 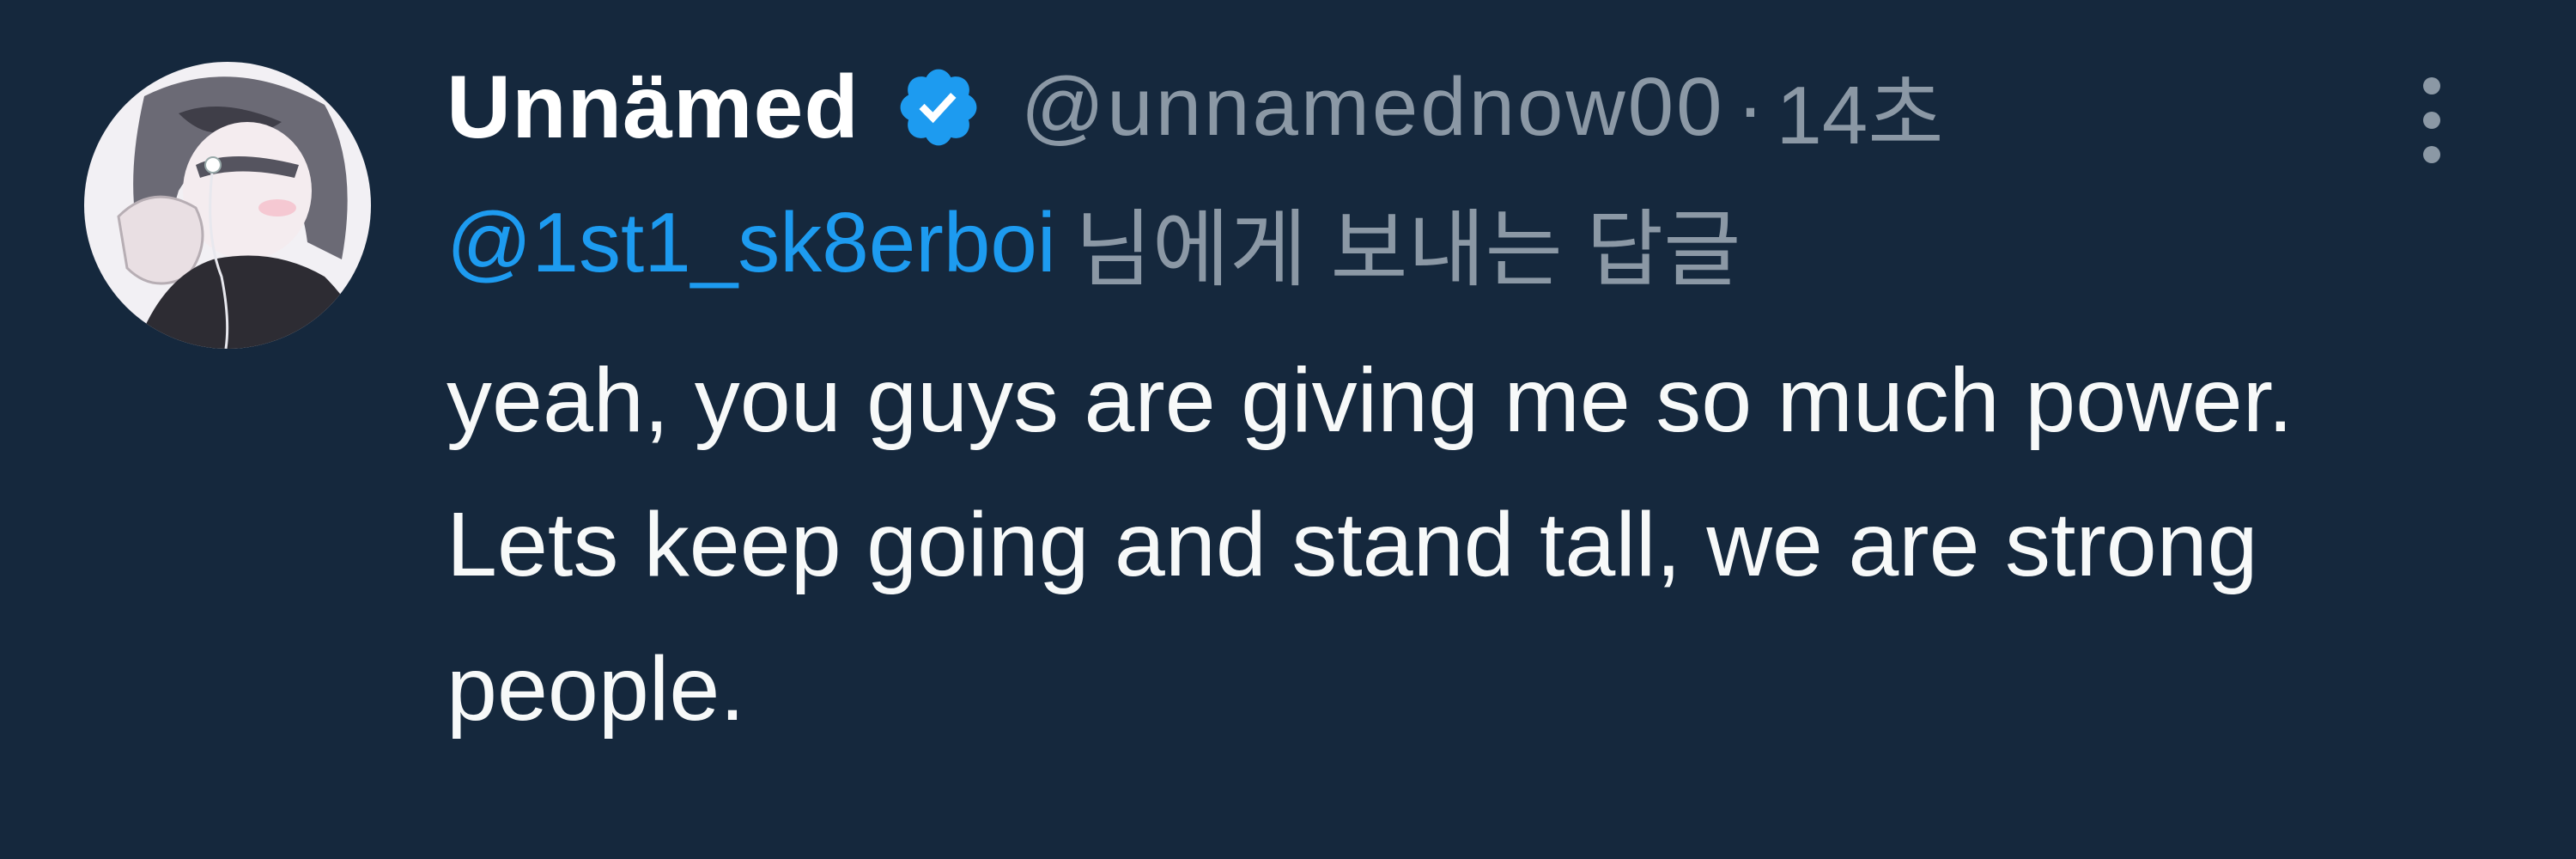 I want to click on timestamp: 14초, so click(x=1859, y=108).